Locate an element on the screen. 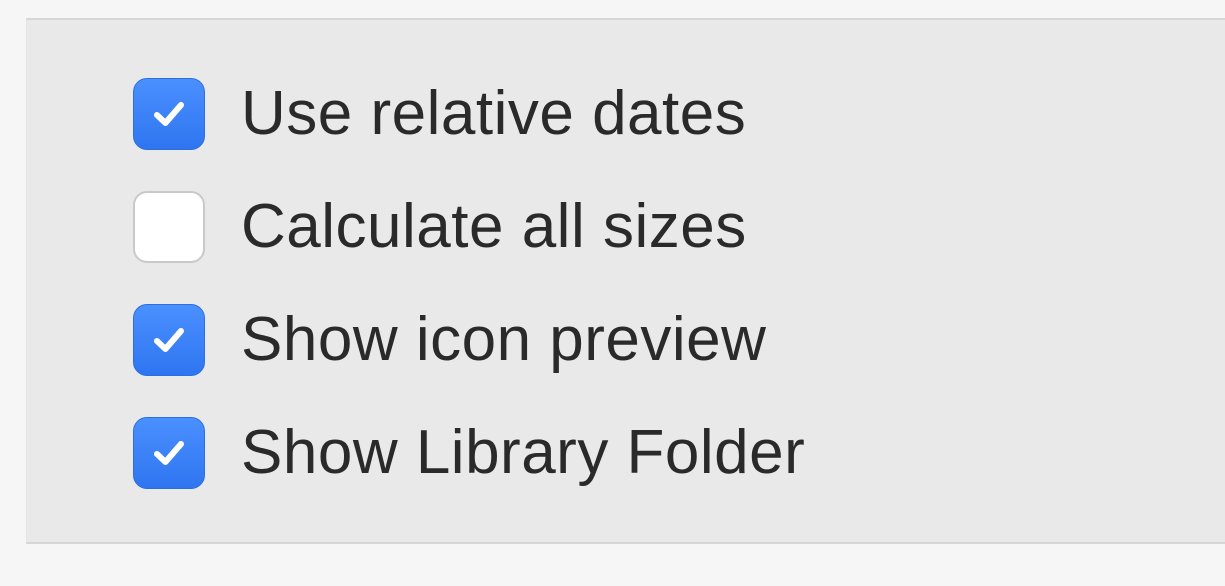  checkbox-show-library-folder is located at coordinates (169, 453).